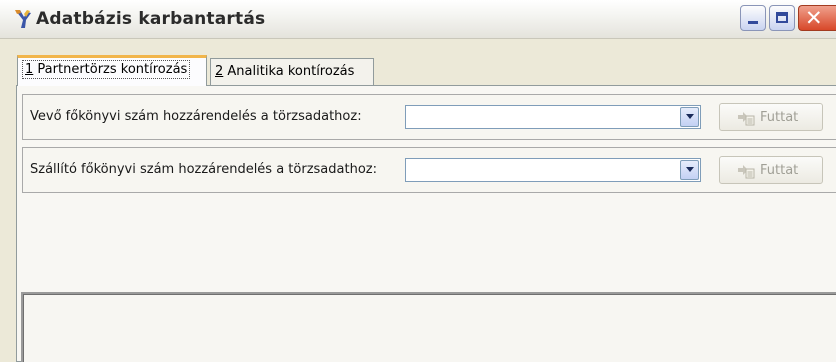 The width and height of the screenshot is (836, 362). Describe the element at coordinates (814, 18) in the screenshot. I see `close-icon: ✕` at that location.